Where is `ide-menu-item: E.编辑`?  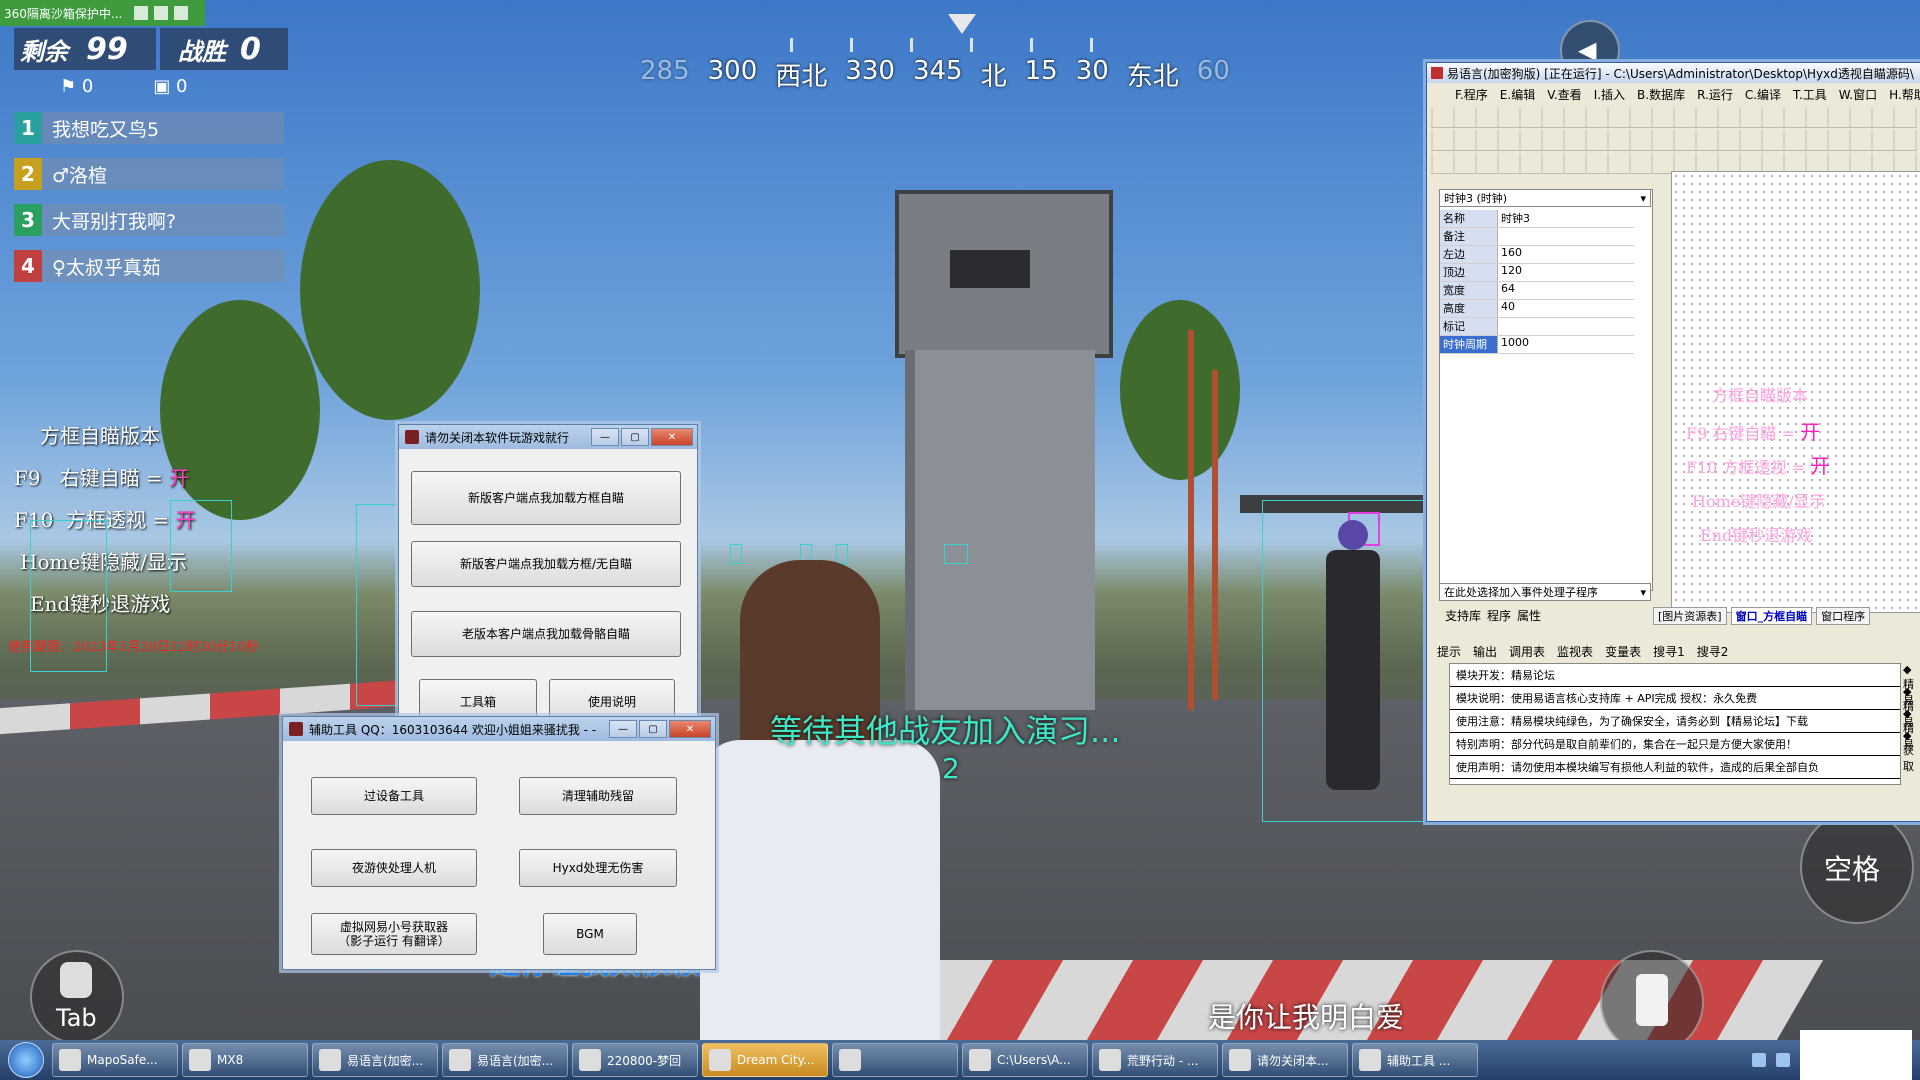
ide-menu-item: E.编辑 is located at coordinates (1517, 94).